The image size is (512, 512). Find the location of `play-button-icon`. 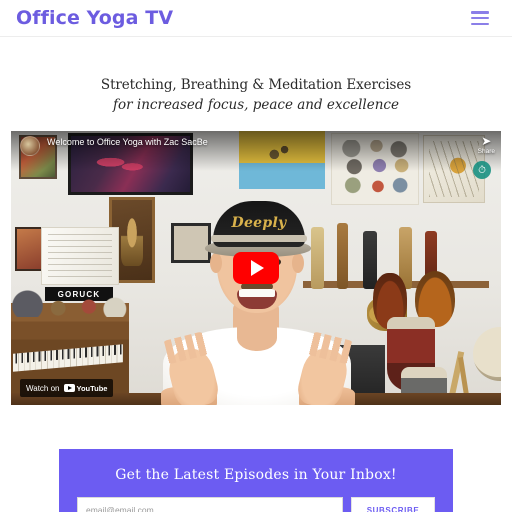

play-button-icon is located at coordinates (256, 268).